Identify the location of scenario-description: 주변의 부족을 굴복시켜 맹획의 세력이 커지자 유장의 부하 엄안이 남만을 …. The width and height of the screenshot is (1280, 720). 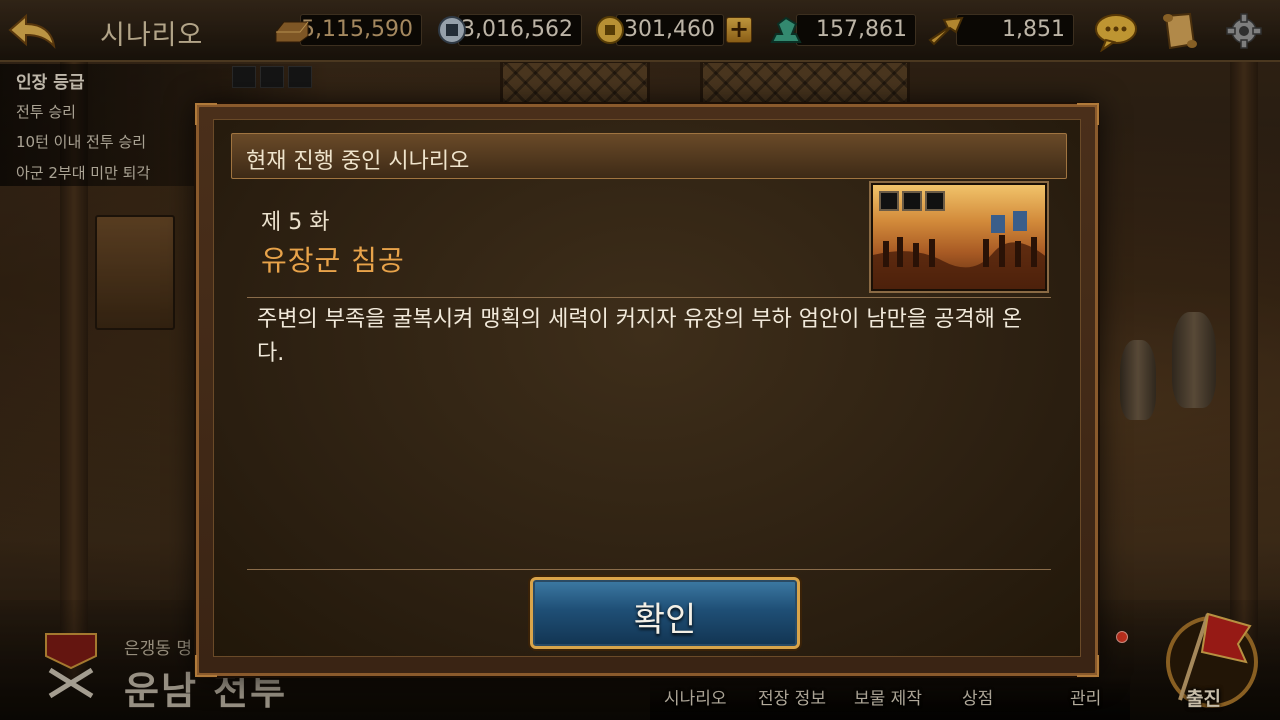
(640, 336).